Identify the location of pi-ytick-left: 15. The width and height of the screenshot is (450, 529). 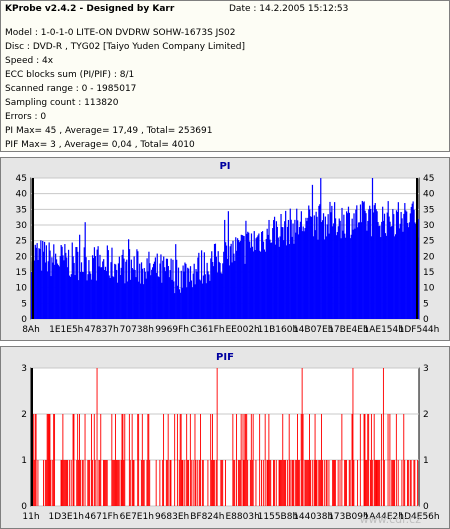
(21, 273).